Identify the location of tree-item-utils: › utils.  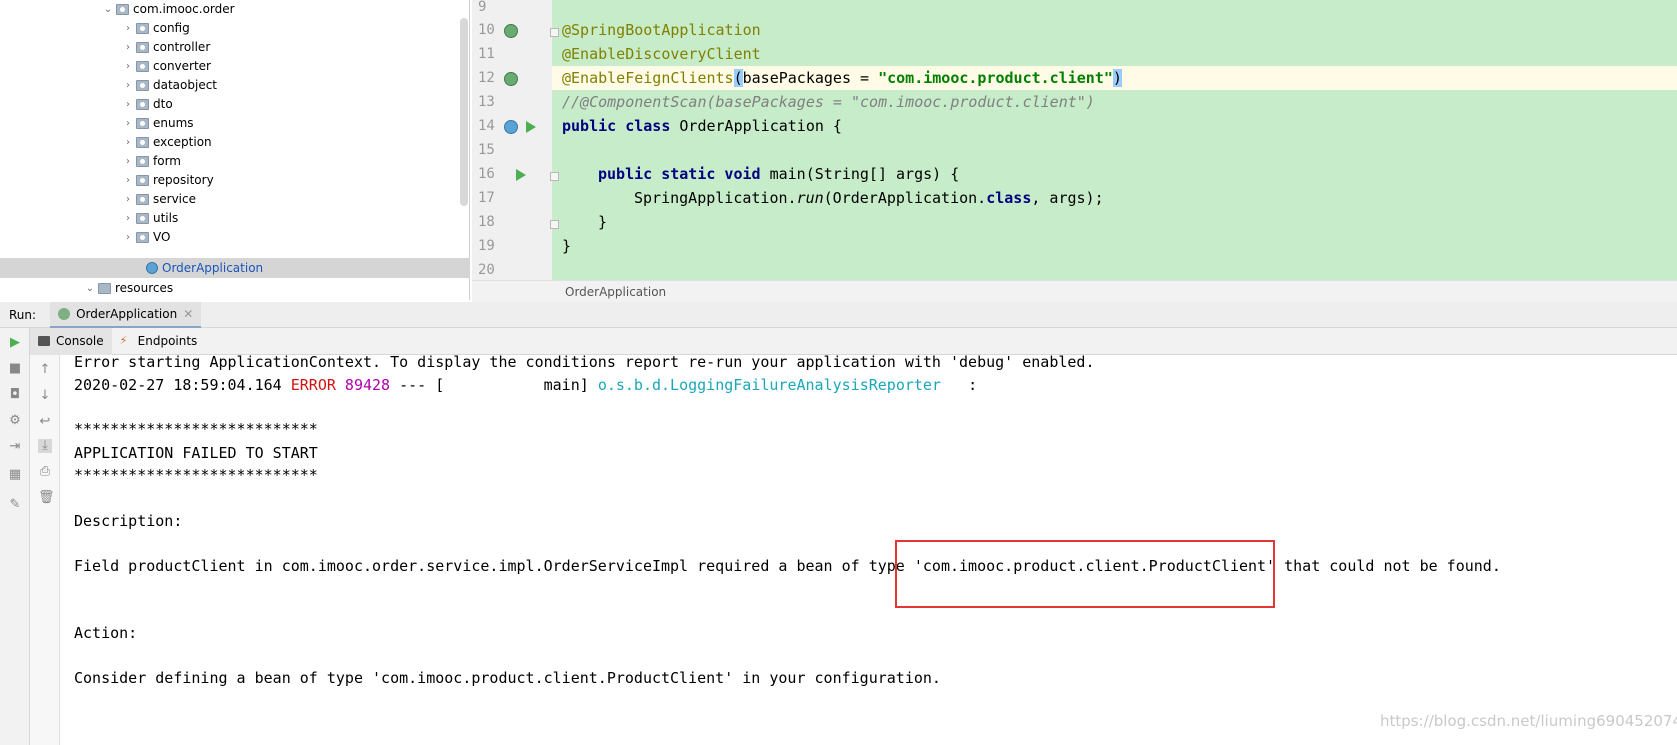
(149, 218).